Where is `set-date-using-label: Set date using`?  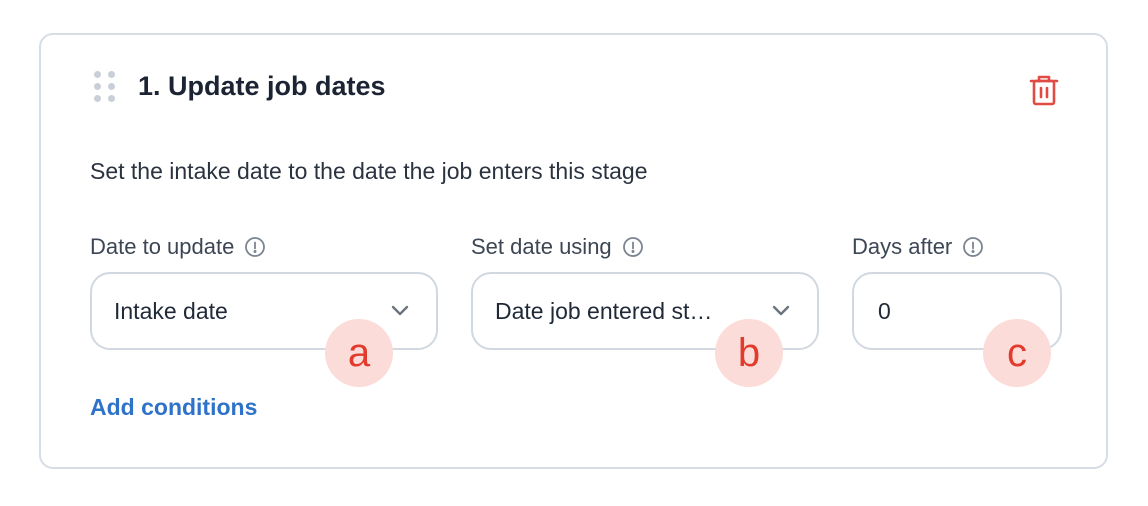 set-date-using-label: Set date using is located at coordinates (557, 247).